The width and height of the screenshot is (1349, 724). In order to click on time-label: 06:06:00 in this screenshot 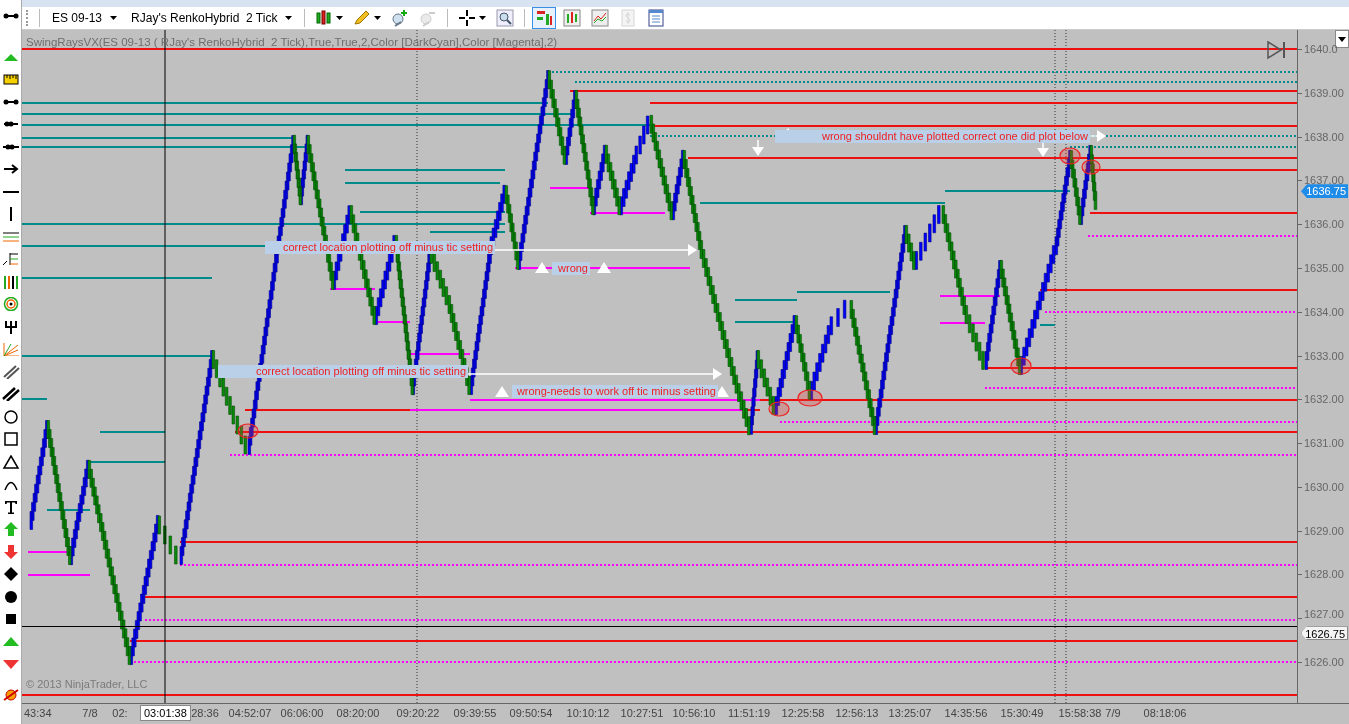, I will do `click(302, 713)`.